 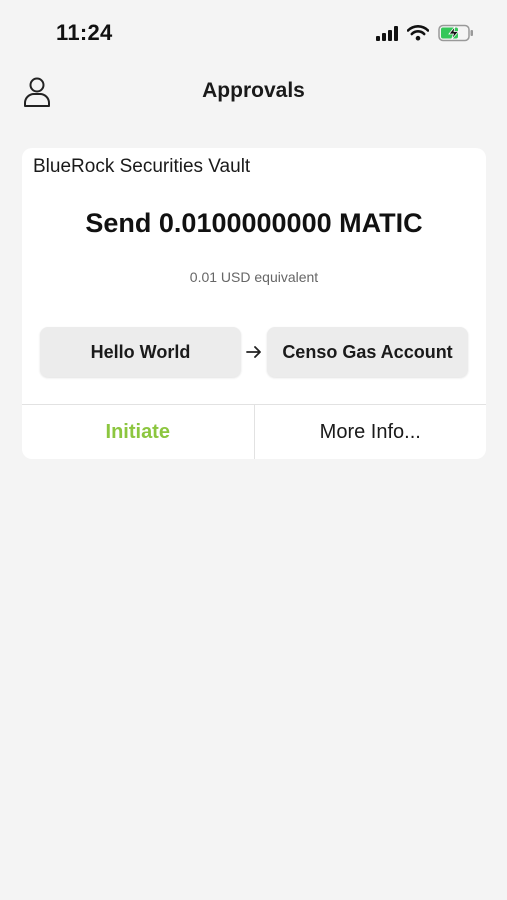 I want to click on battery-charging-icon, so click(x=455, y=33).